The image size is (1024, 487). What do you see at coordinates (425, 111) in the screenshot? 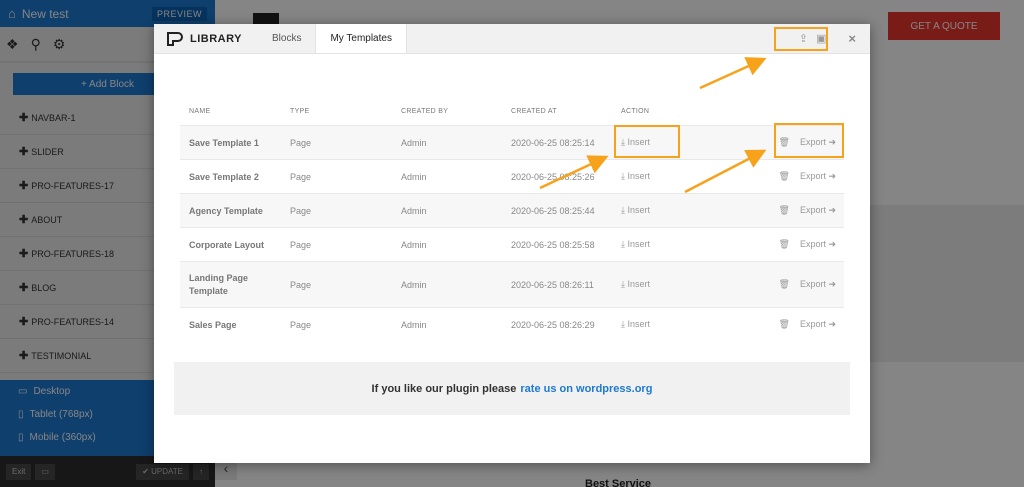
I see `col-created-by: CREATED BY` at bounding box center [425, 111].